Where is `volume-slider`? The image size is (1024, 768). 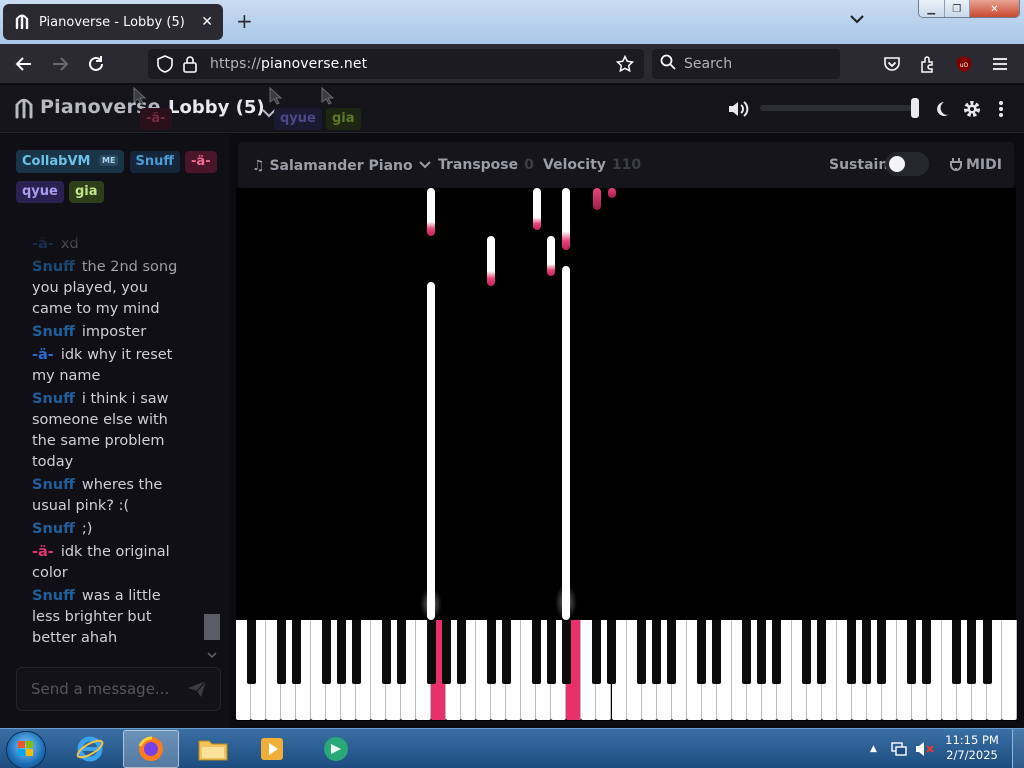 volume-slider is located at coordinates (838, 108).